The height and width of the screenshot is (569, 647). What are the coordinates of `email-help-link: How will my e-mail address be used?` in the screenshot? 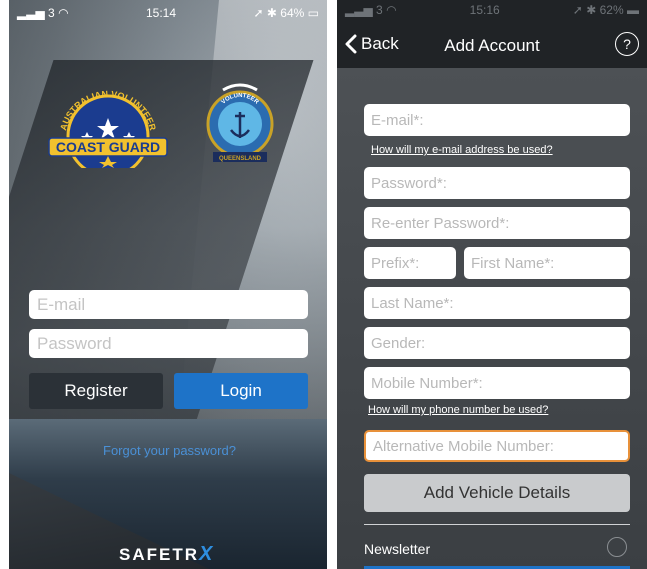 It's located at (462, 150).